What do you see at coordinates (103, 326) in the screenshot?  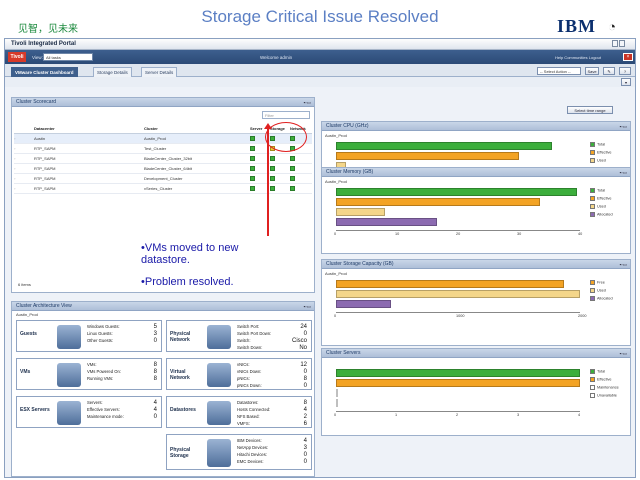 I see `arch-item-label: Windows Guests:` at bounding box center [103, 326].